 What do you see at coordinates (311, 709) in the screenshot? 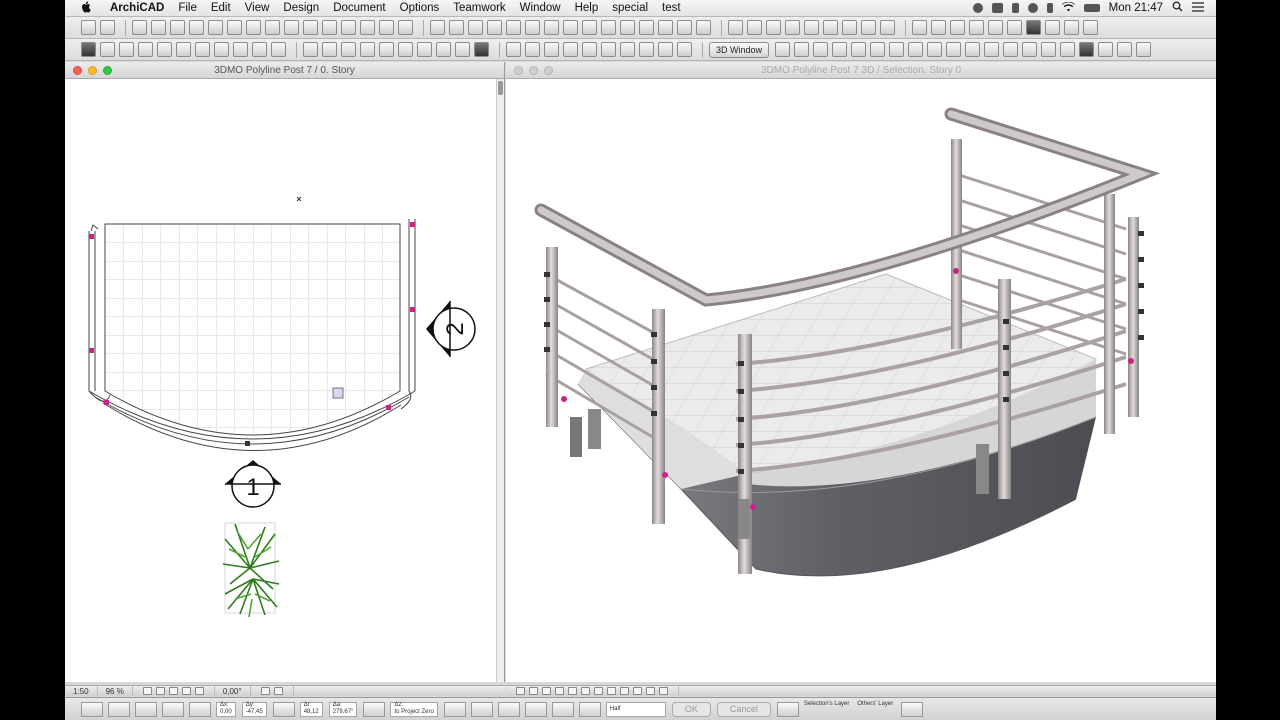
I see `delta-r-field: Δr: 48,12` at bounding box center [311, 709].